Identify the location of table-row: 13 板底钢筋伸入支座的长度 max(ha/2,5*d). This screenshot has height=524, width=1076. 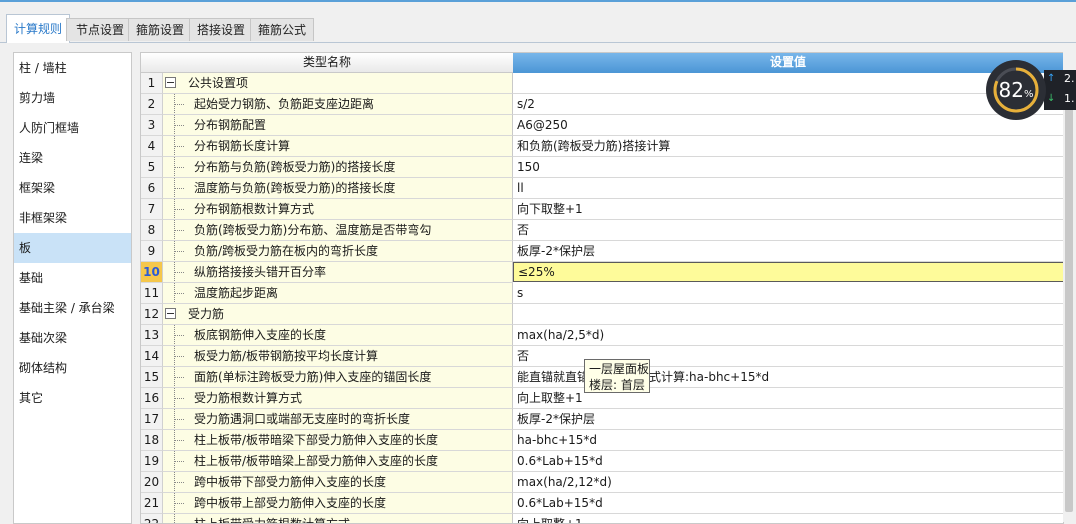
(602, 335).